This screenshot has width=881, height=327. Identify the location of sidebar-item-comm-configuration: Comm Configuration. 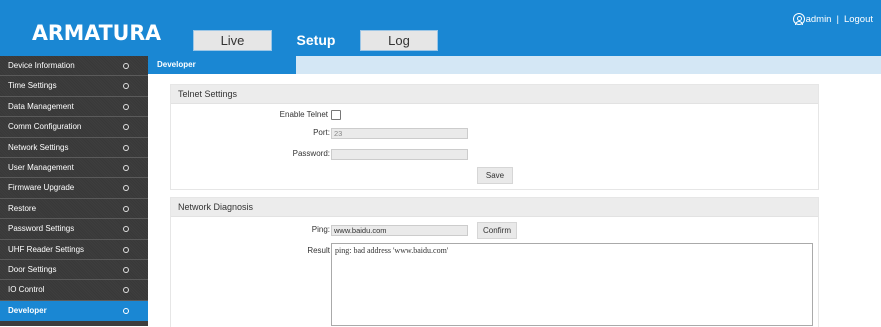
(74, 127).